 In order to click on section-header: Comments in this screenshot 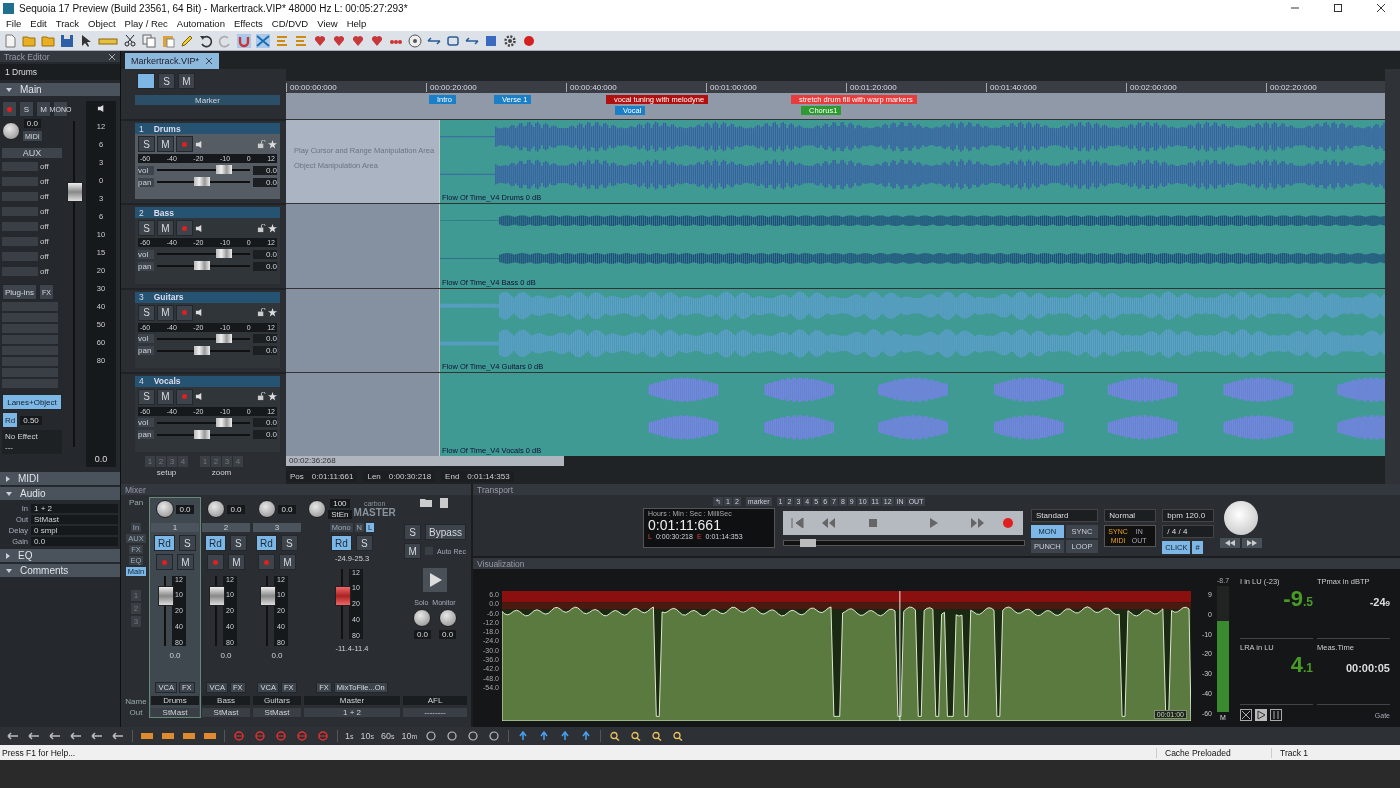, I will do `click(60, 570)`.